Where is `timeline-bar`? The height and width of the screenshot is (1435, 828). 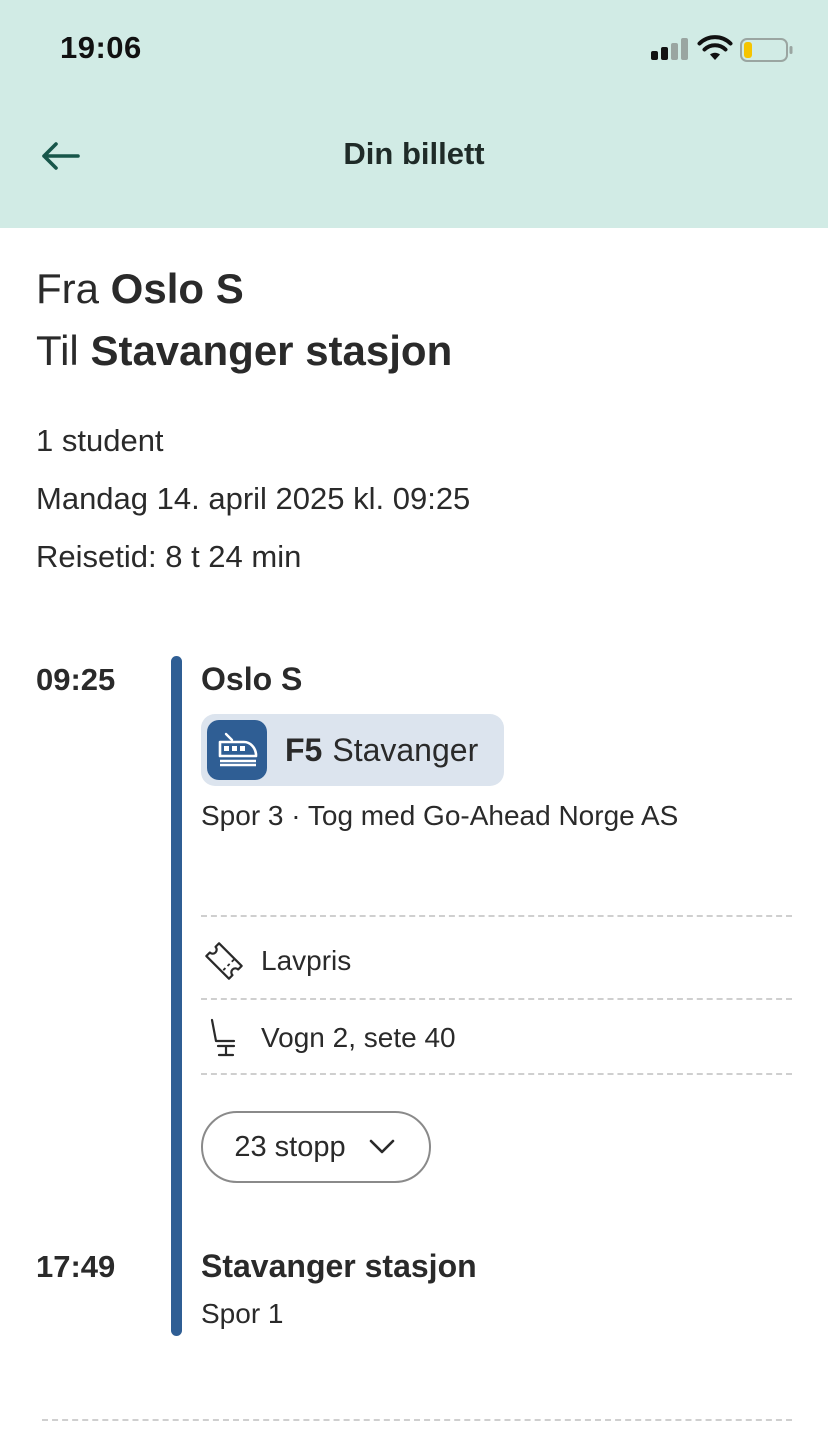 timeline-bar is located at coordinates (176, 996).